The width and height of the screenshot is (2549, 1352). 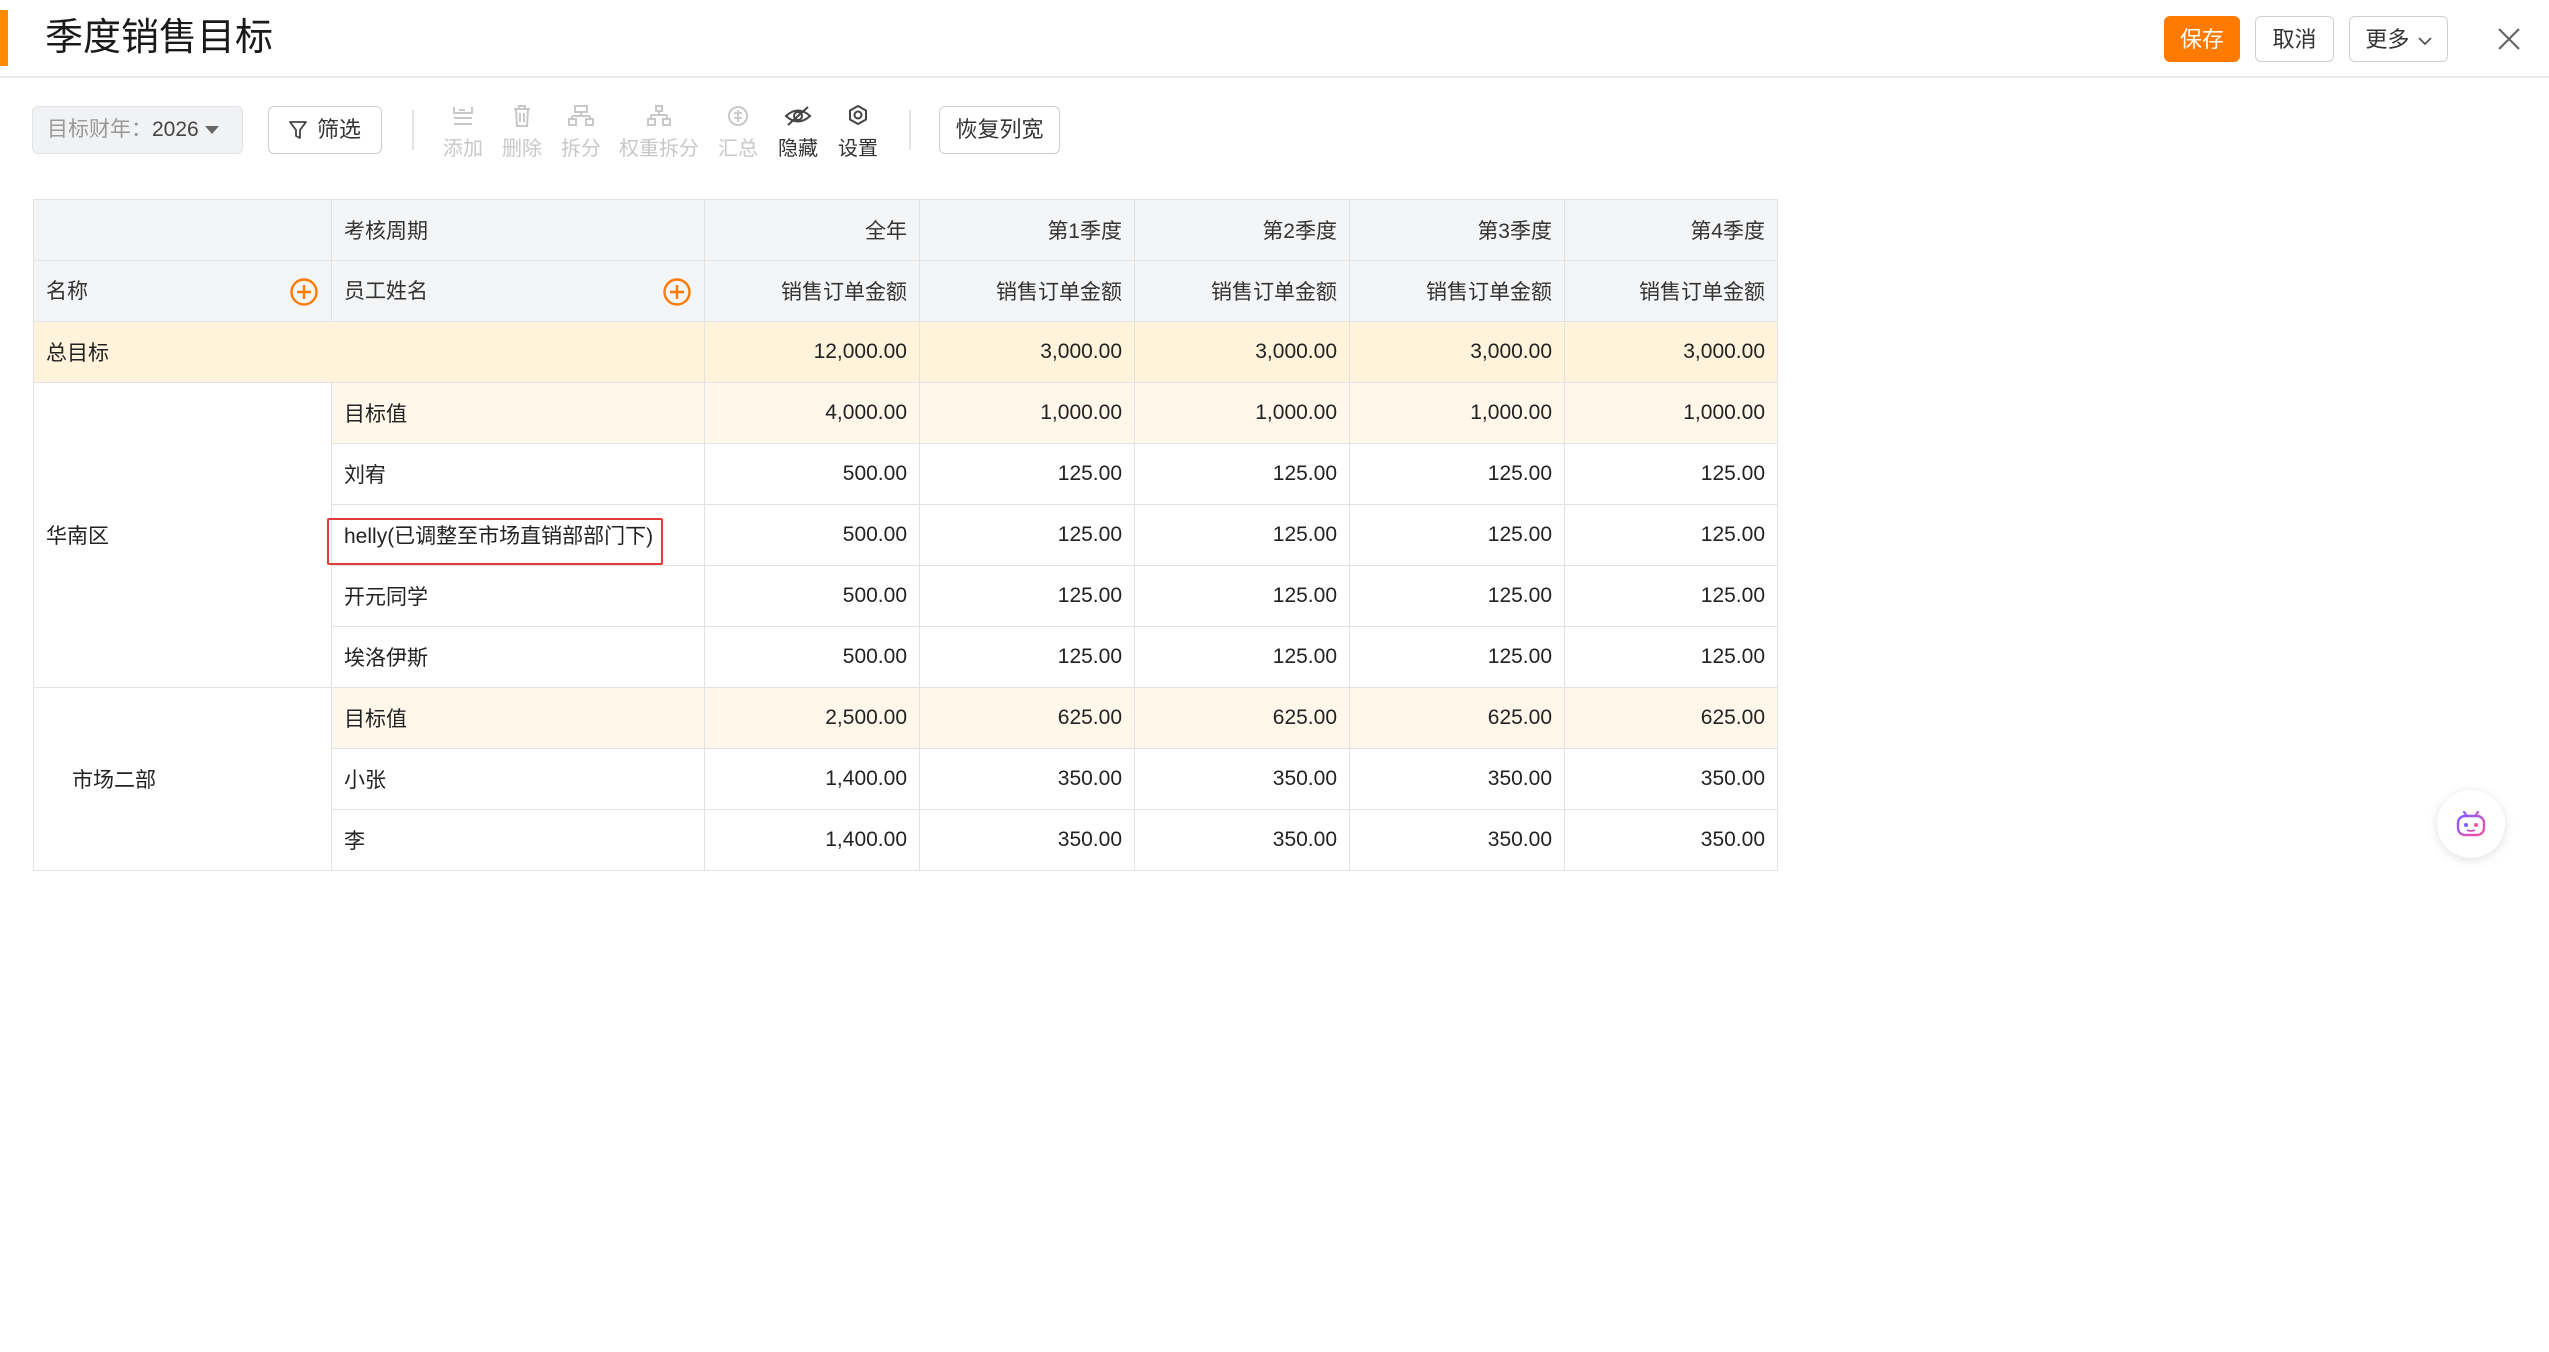 What do you see at coordinates (522, 116) in the screenshot?
I see `trash-icon` at bounding box center [522, 116].